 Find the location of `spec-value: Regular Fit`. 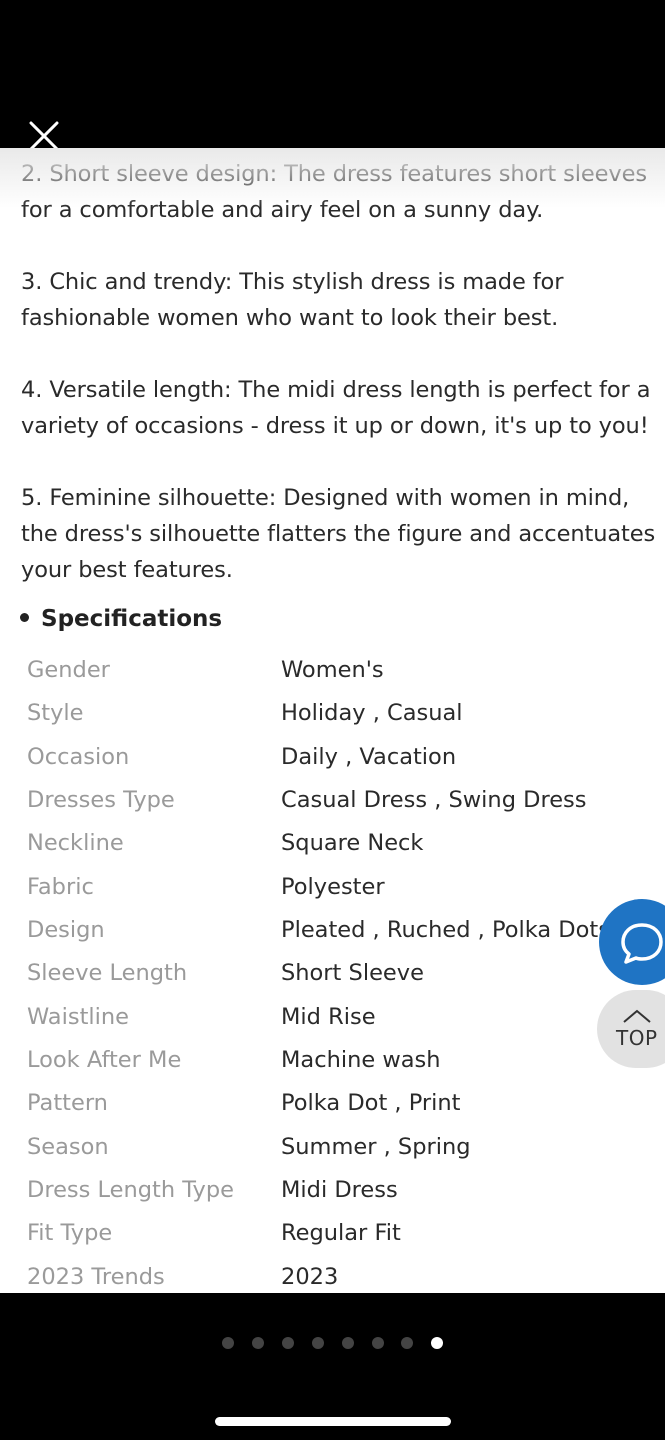

spec-value: Regular Fit is located at coordinates (341, 1233).